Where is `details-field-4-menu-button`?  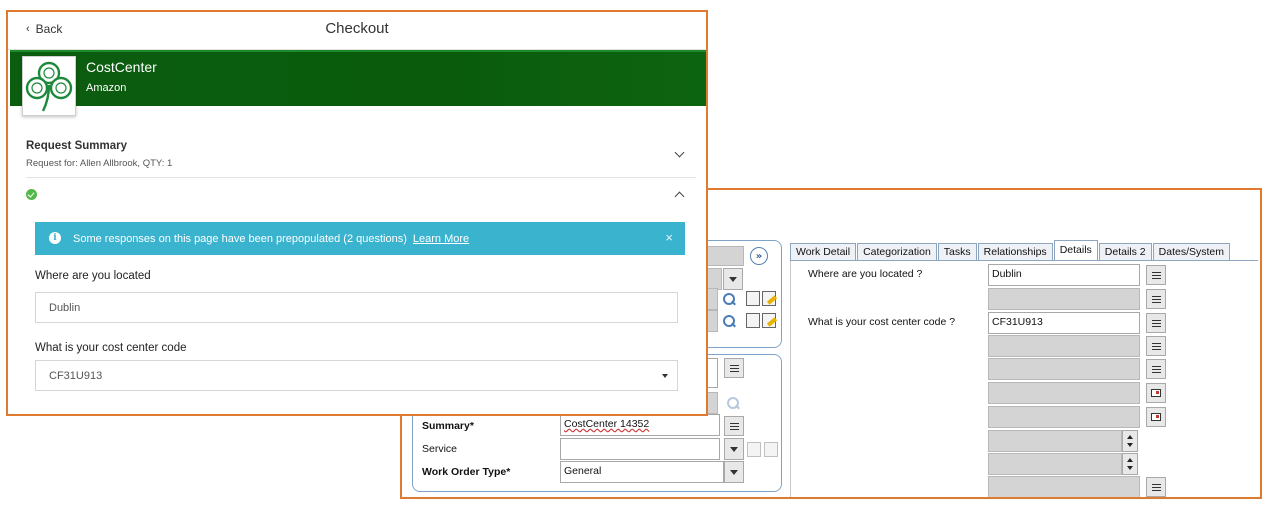
details-field-4-menu-button is located at coordinates (1156, 346).